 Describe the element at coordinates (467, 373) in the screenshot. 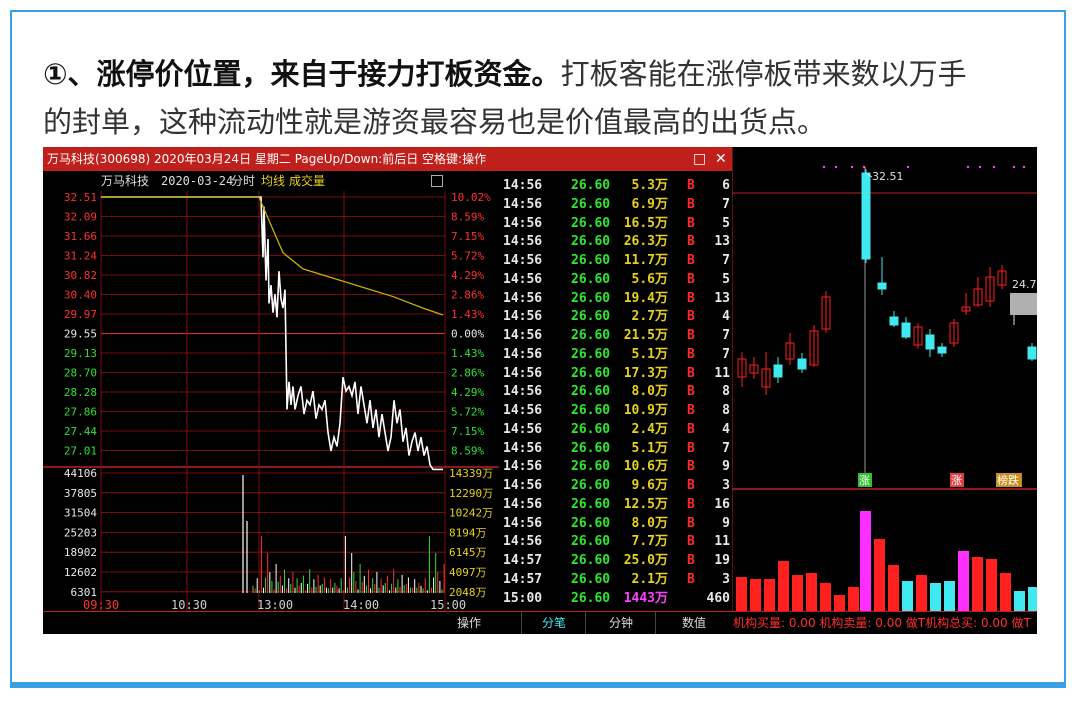

I see `pct-tick-label: 2.86%` at that location.